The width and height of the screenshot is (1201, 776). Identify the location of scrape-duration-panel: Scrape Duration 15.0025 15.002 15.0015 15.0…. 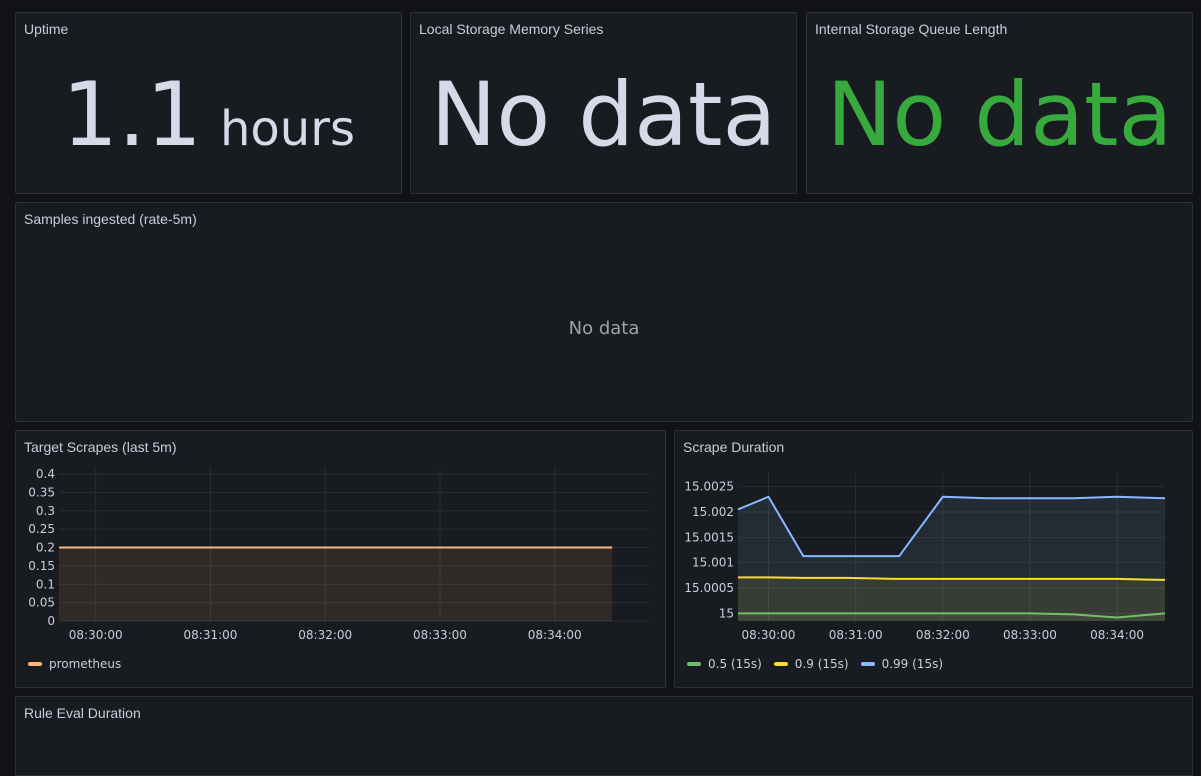
(933, 559).